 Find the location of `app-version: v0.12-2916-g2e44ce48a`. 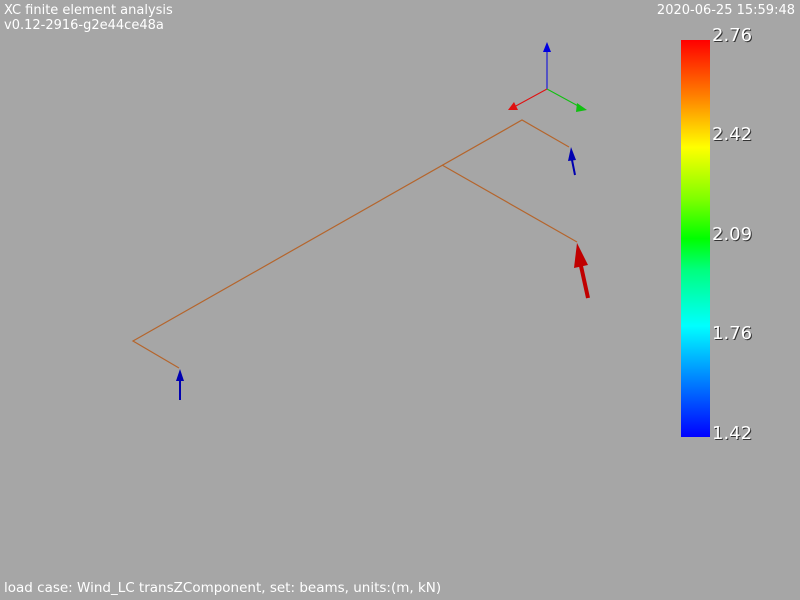

app-version: v0.12-2916-g2e44ce48a is located at coordinates (84, 25).